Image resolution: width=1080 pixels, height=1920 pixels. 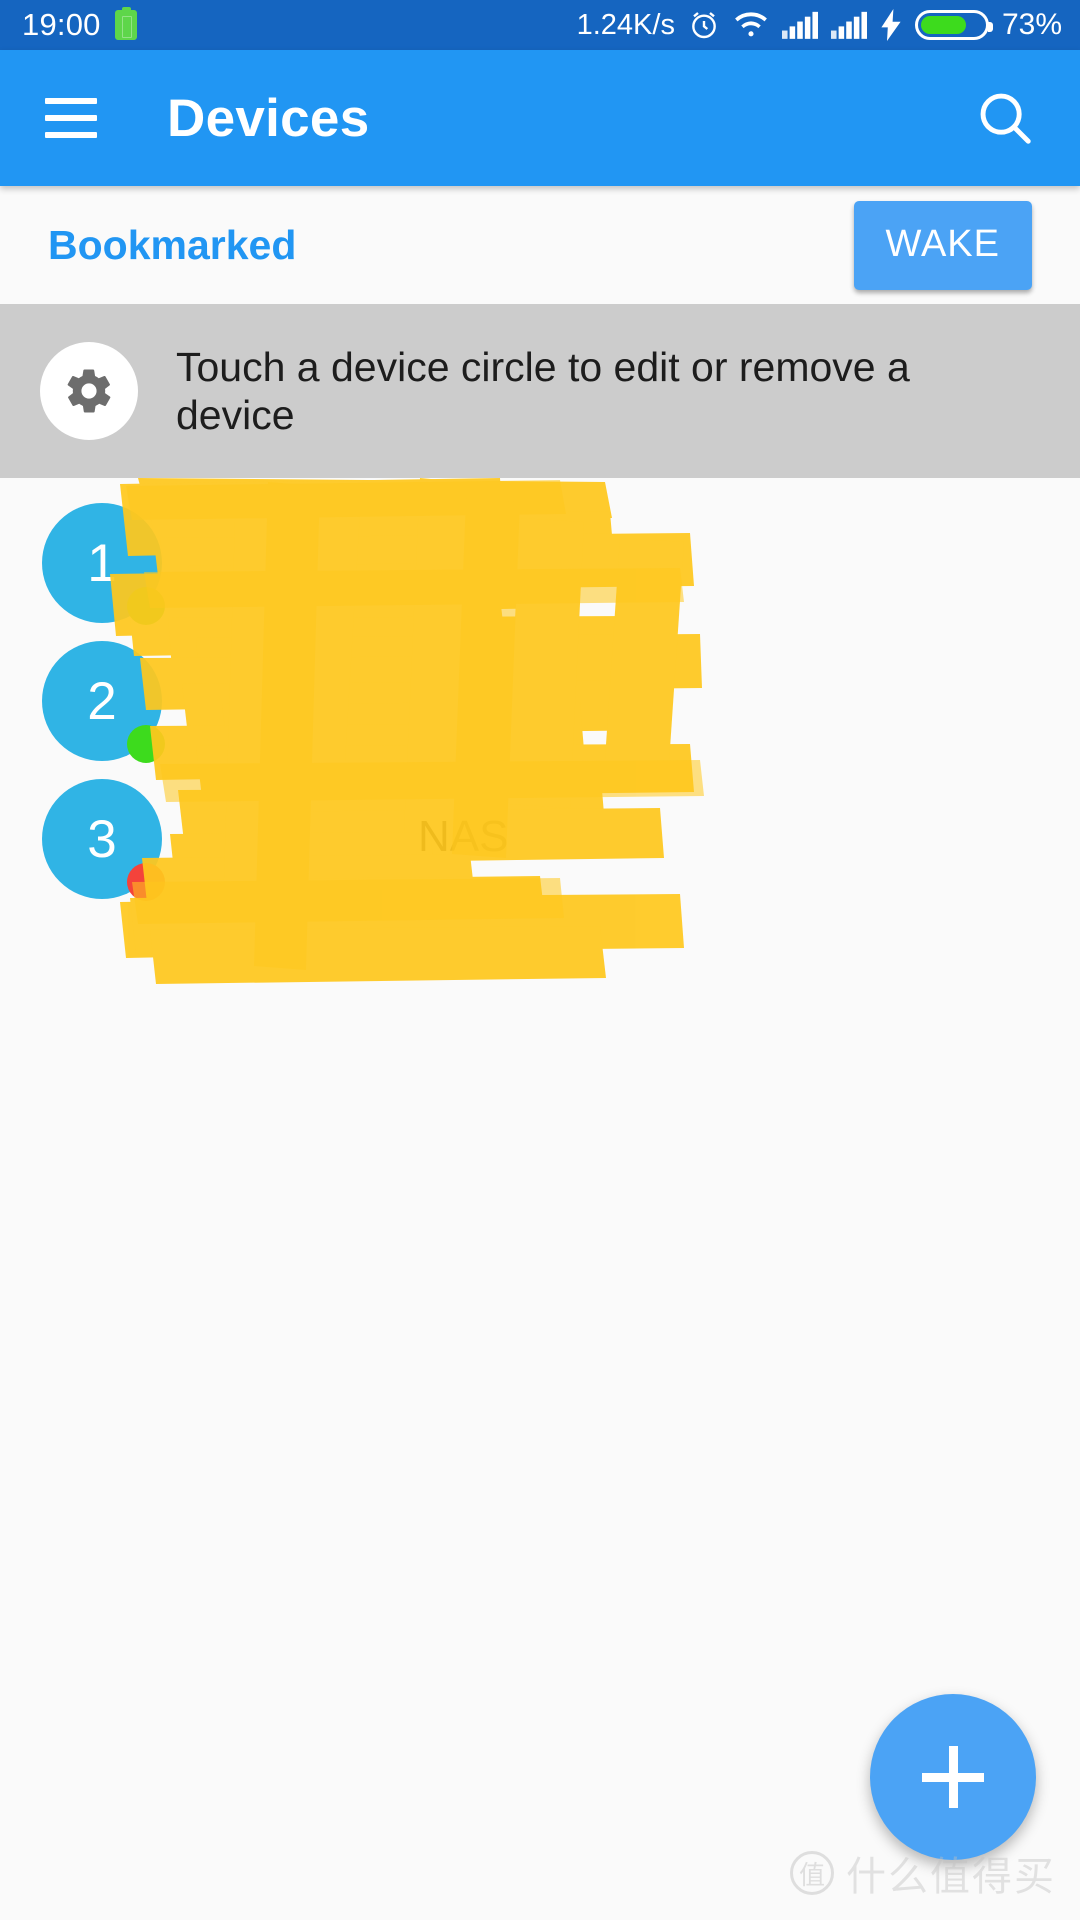 What do you see at coordinates (172, 244) in the screenshot?
I see `section-title: Bookmarked` at bounding box center [172, 244].